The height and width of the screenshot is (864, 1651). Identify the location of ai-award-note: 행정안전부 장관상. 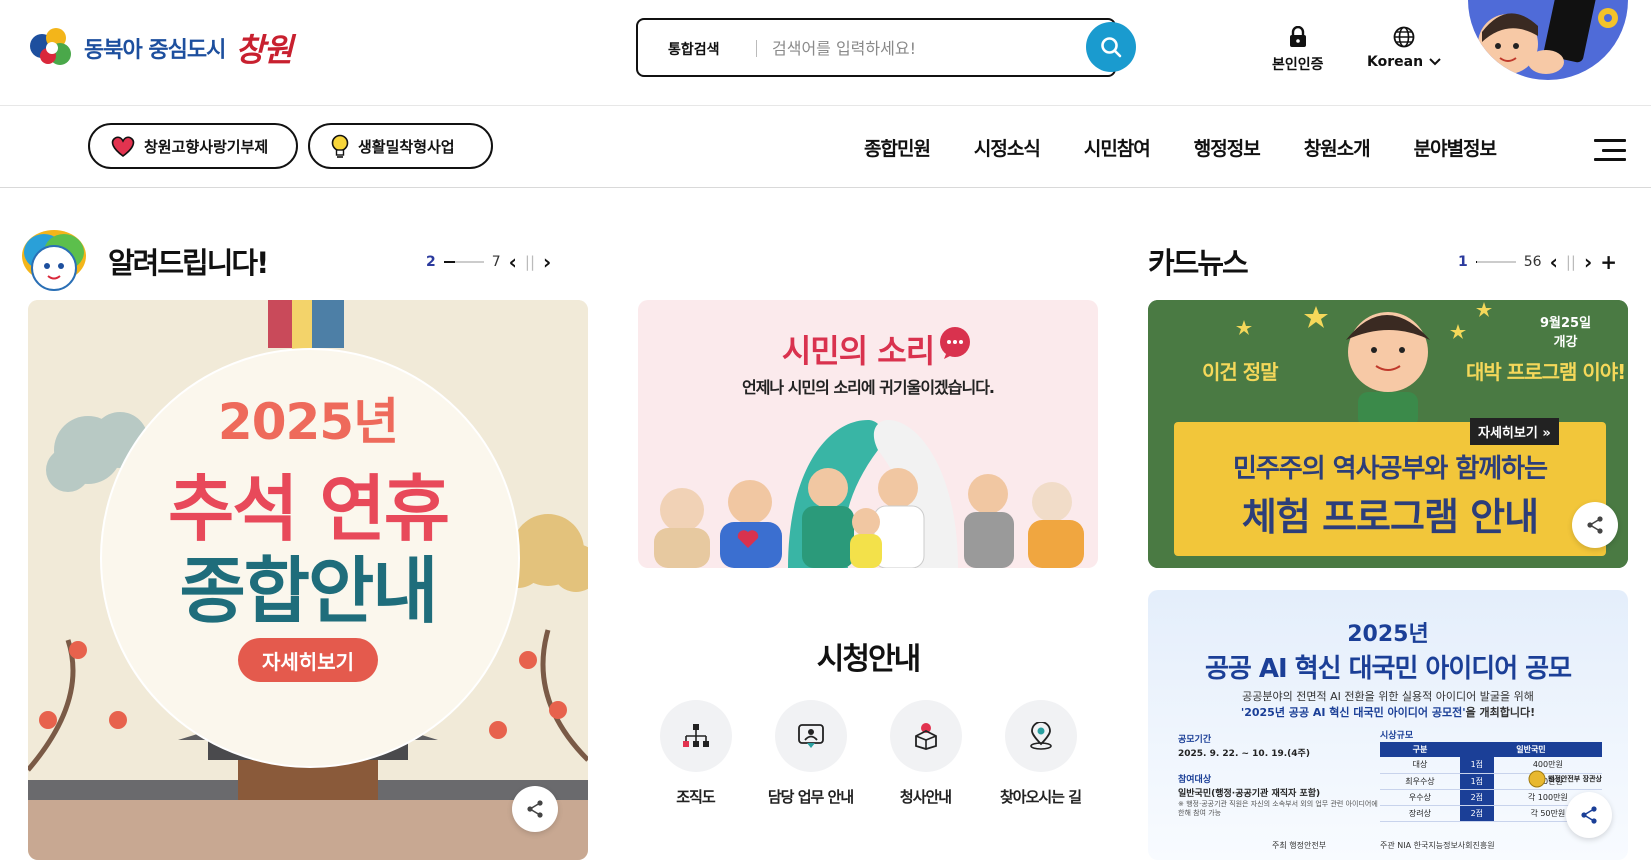
(1575, 779).